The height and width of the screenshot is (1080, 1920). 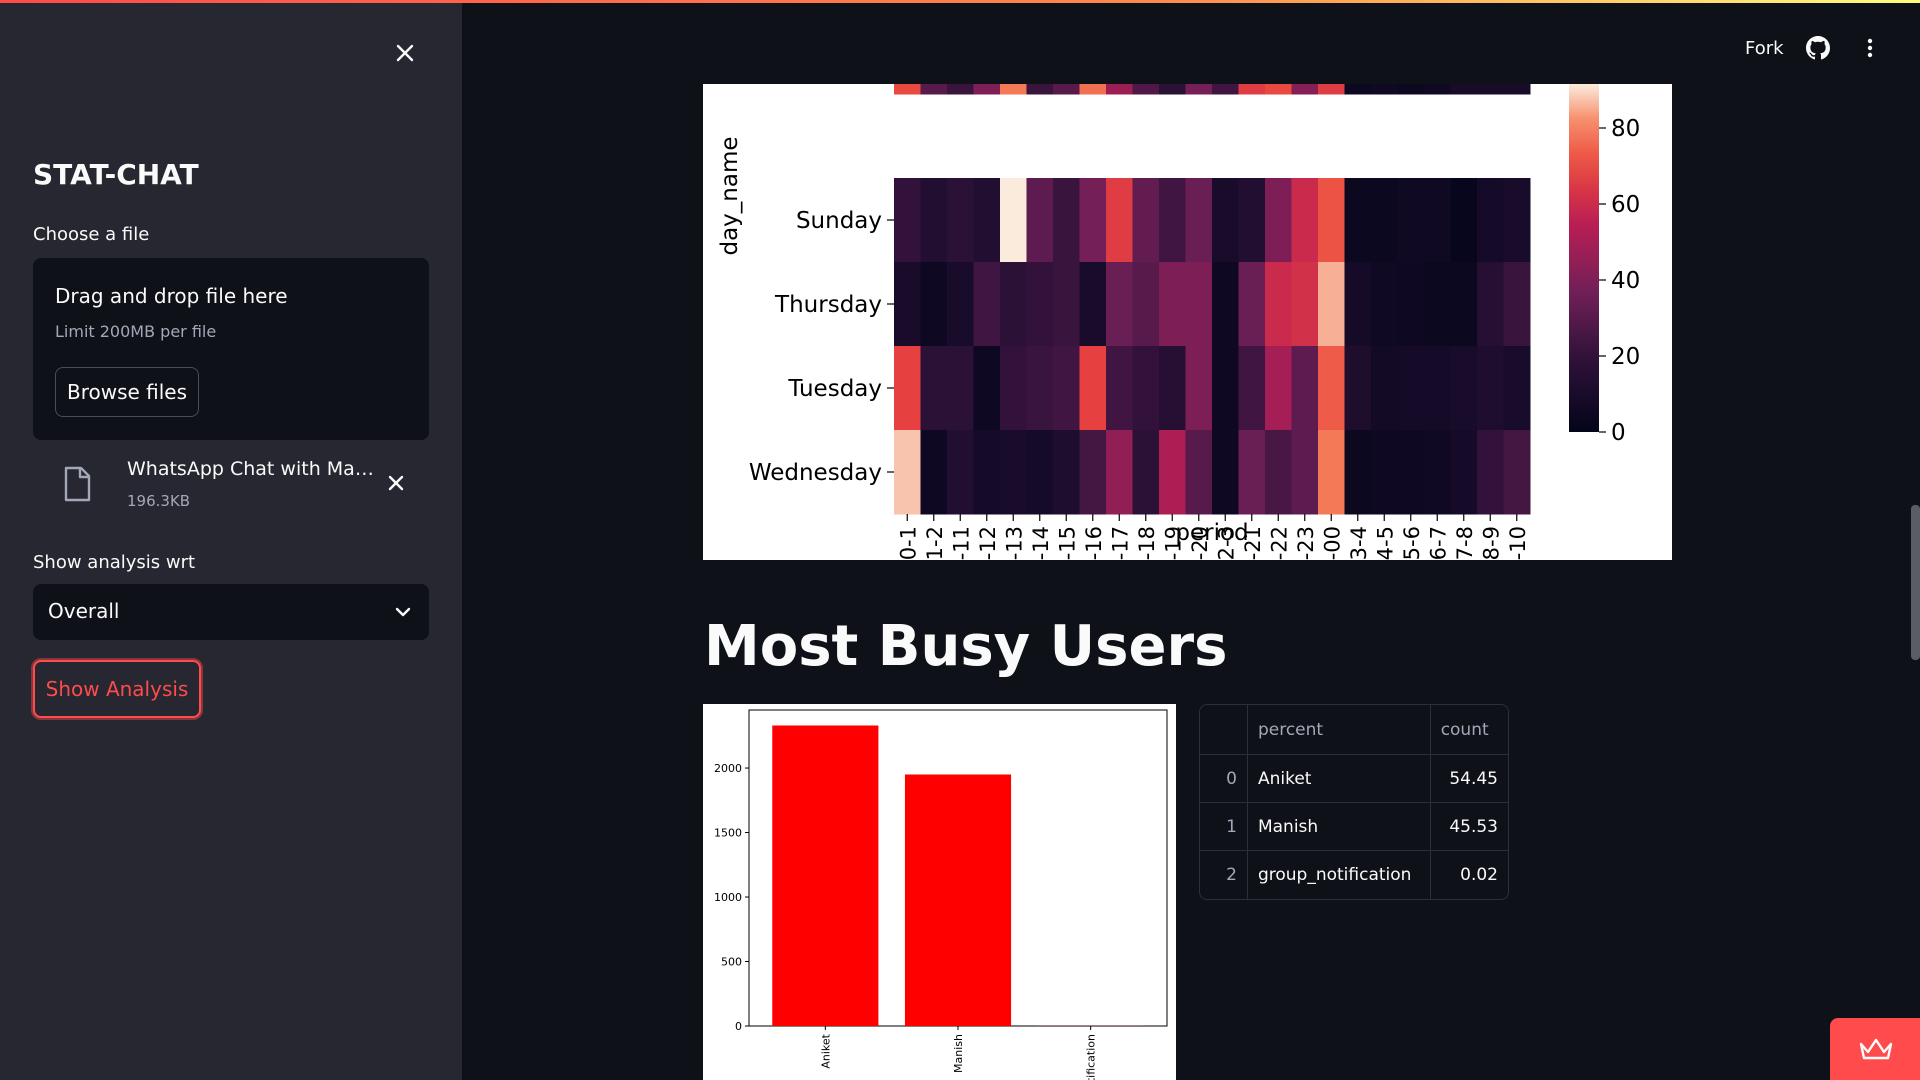 I want to click on table-row: 2 group_notification 0.02, so click(x=1354, y=874).